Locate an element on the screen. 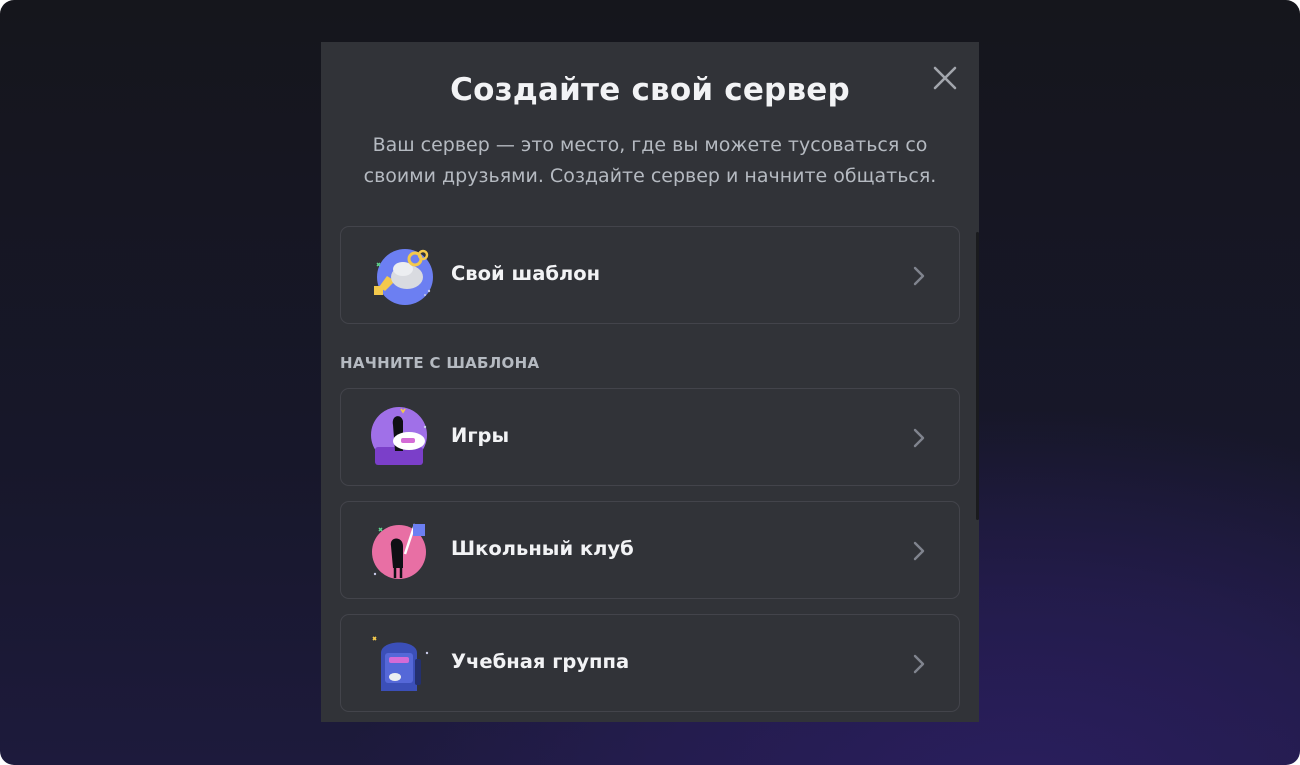 This screenshot has width=1300, height=765. study-group-icon is located at coordinates (400, 663).